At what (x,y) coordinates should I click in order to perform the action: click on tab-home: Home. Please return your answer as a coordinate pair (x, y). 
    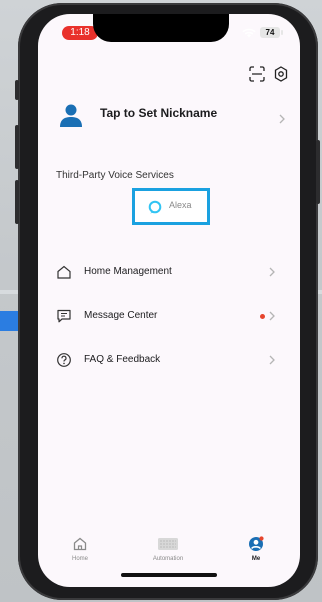
    Looking at the image, I should click on (80, 550).